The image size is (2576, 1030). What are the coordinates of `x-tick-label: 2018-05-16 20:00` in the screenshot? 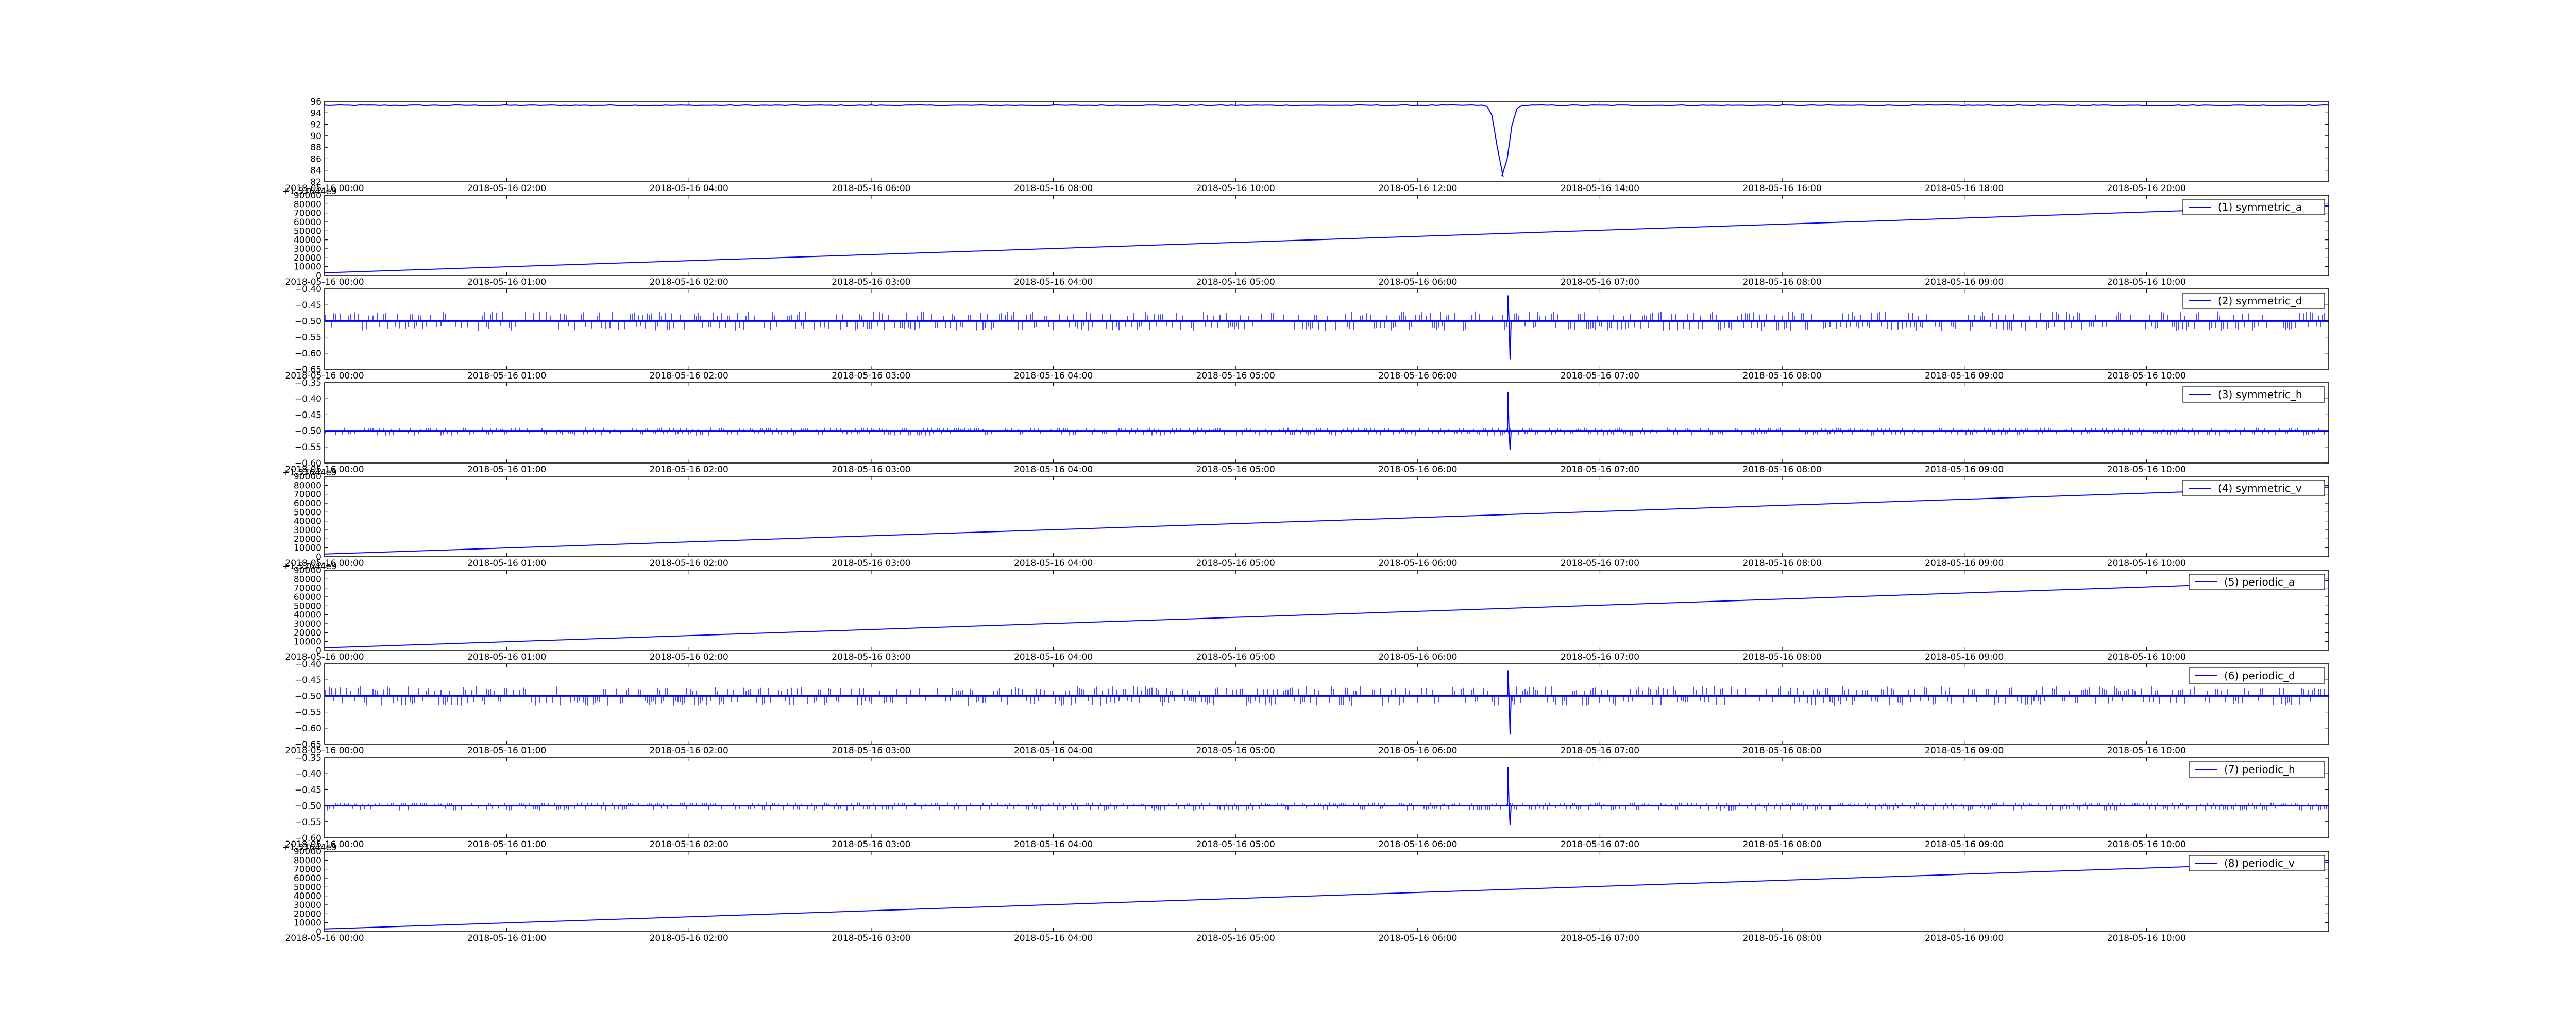 It's located at (2146, 189).